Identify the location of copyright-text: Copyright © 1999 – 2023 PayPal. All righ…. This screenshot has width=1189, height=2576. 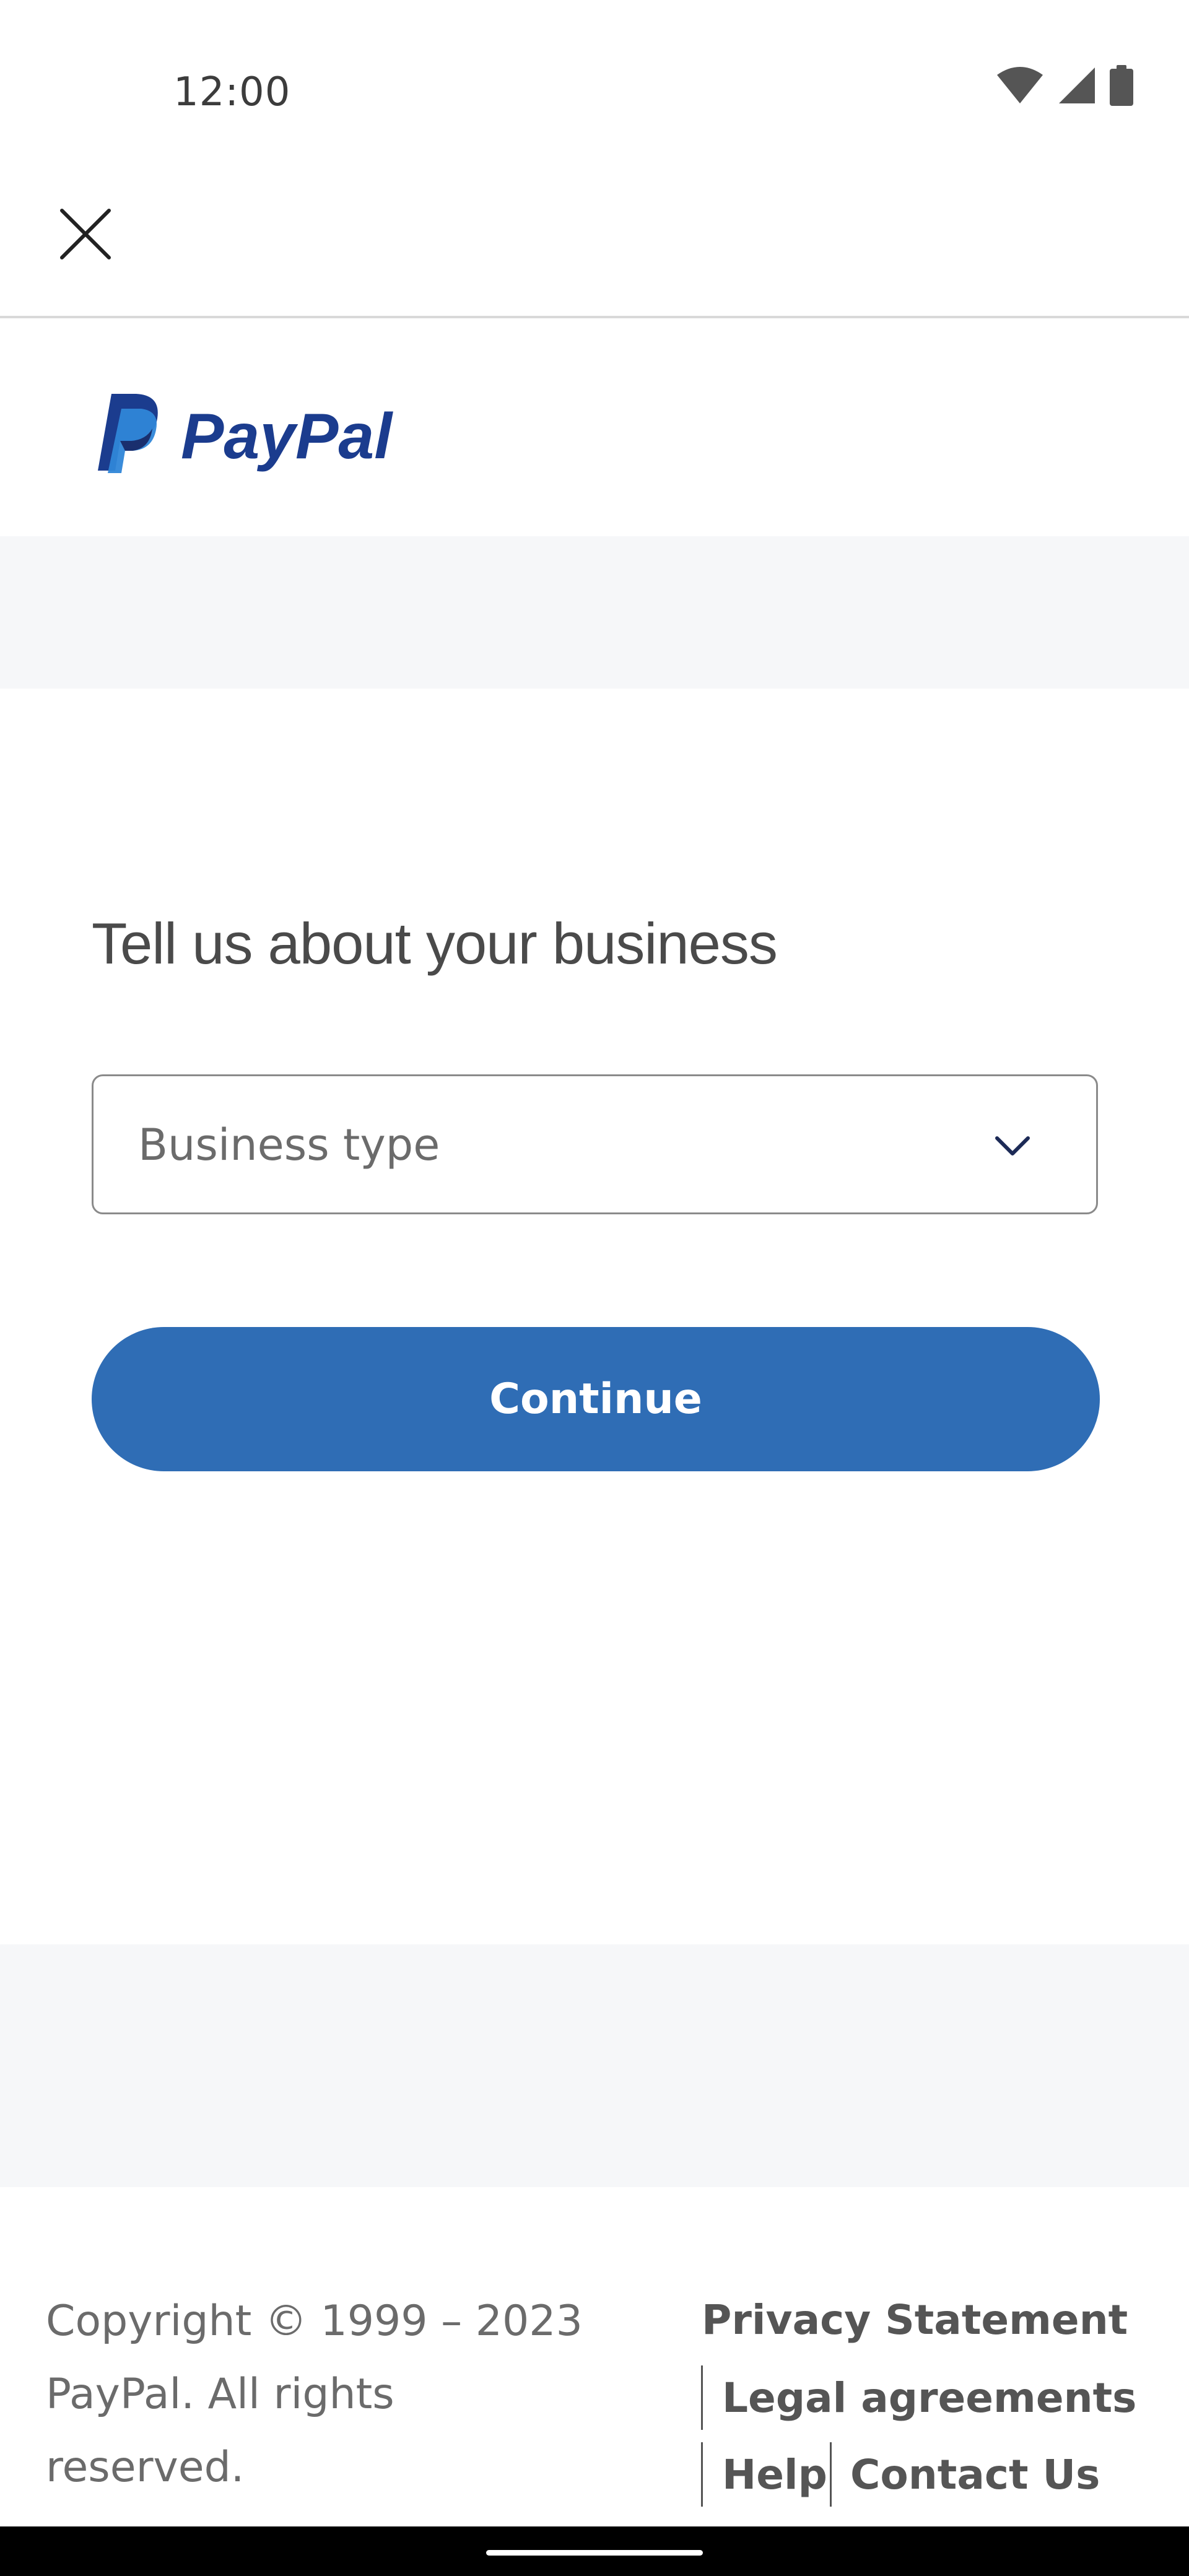
(324, 2394).